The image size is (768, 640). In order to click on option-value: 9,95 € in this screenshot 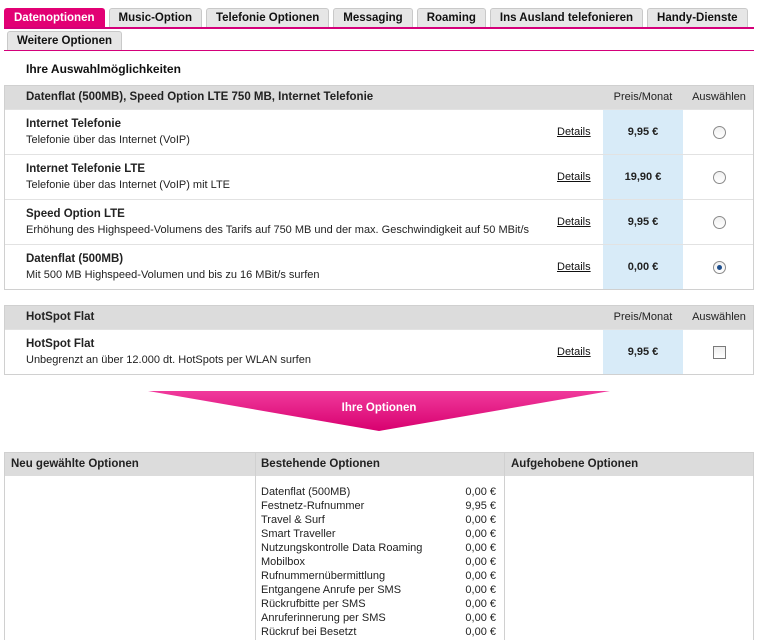, I will do `click(480, 506)`.